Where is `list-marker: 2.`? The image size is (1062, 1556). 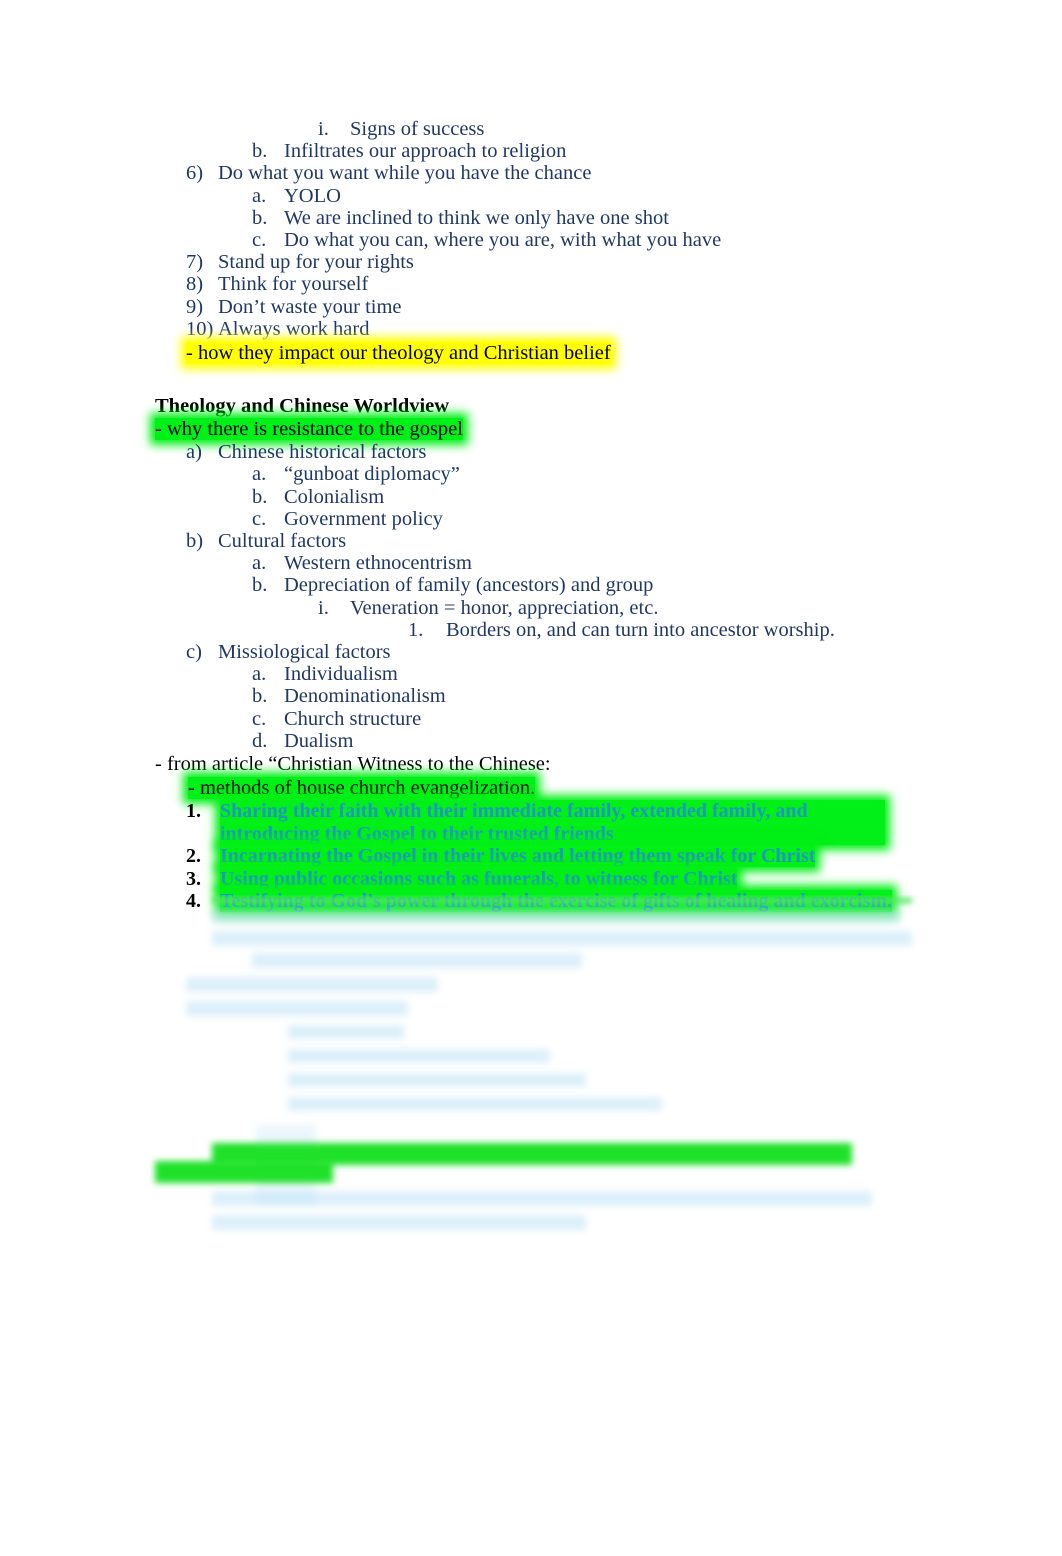
list-marker: 2. is located at coordinates (193, 856).